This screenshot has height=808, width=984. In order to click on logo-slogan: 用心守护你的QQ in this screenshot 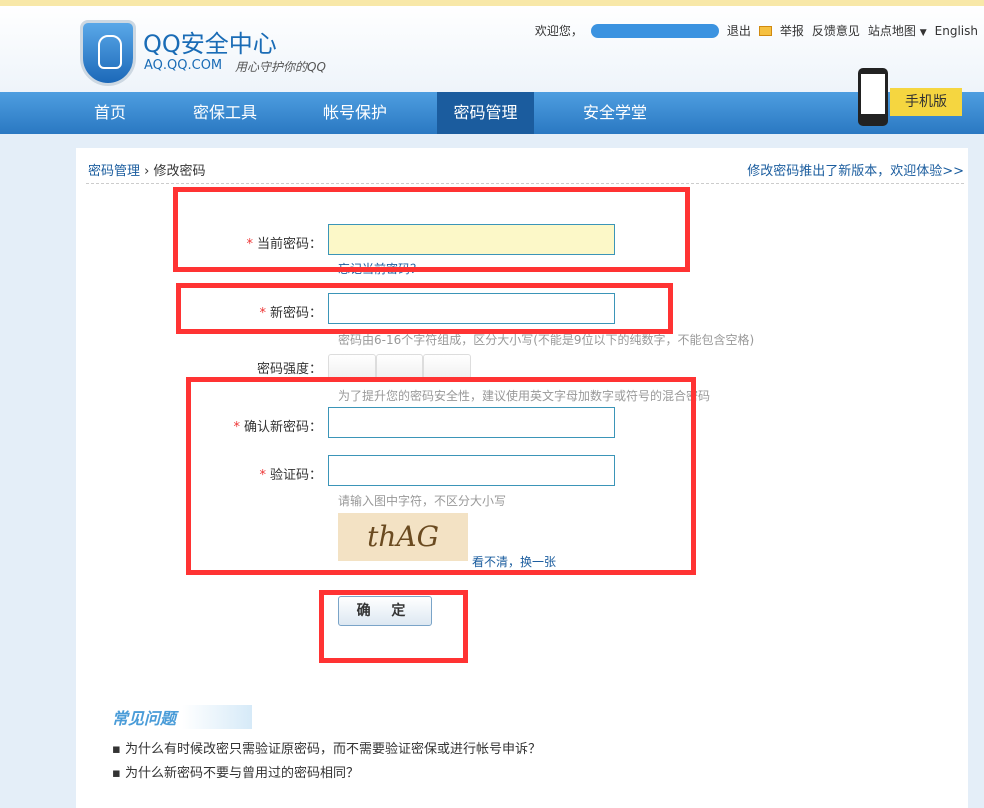, I will do `click(280, 67)`.